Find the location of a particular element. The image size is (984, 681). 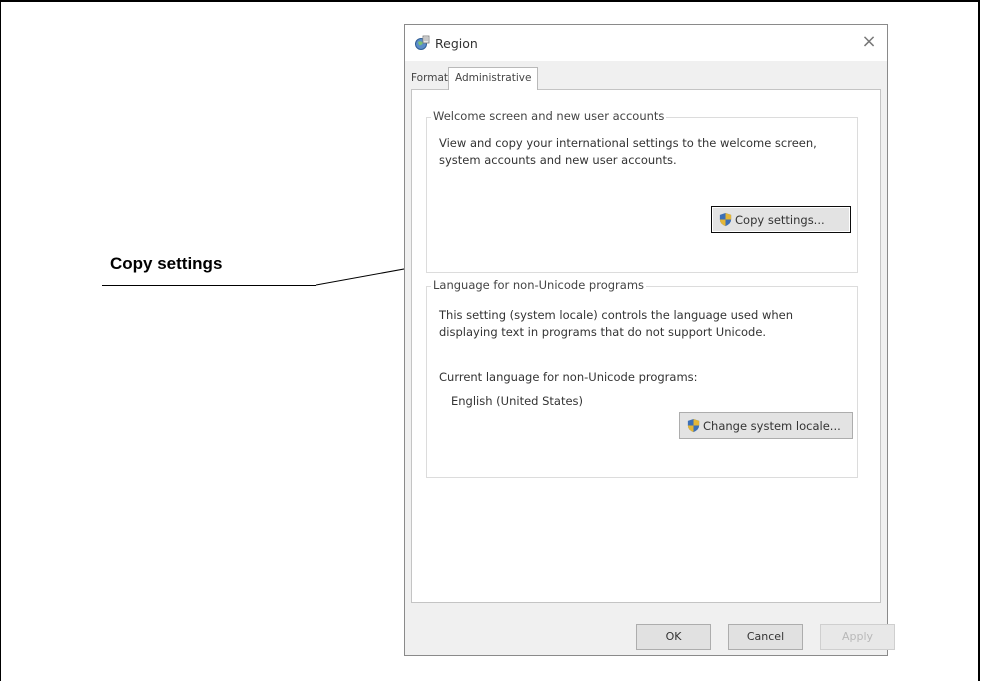

dialog-title: Region is located at coordinates (456, 43).